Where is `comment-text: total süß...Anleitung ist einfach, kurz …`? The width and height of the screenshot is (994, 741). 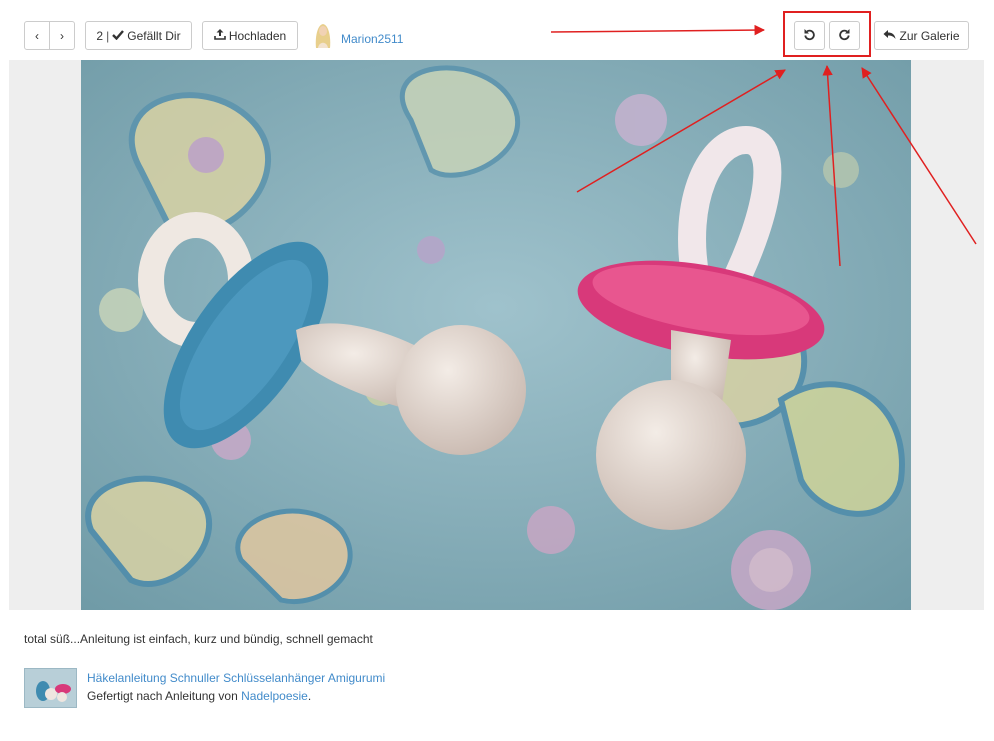 comment-text: total süß...Anleitung ist einfach, kurz … is located at coordinates (198, 639).